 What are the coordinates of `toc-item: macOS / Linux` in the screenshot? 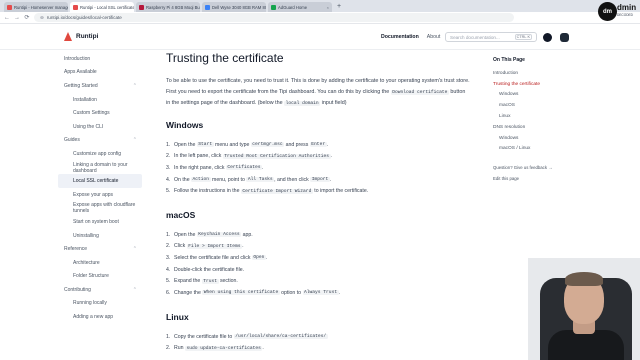 It's located at (533, 149).